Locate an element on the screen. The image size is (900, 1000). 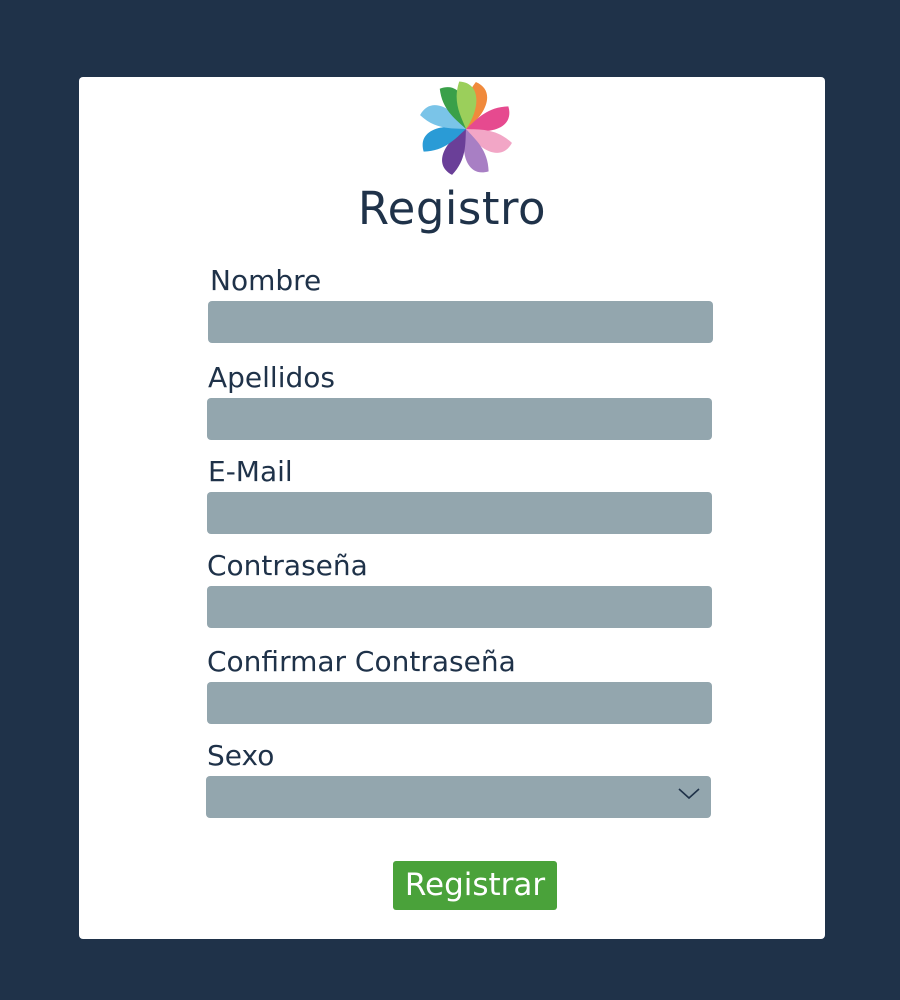
pinwheel-logo is located at coordinates (466, 128).